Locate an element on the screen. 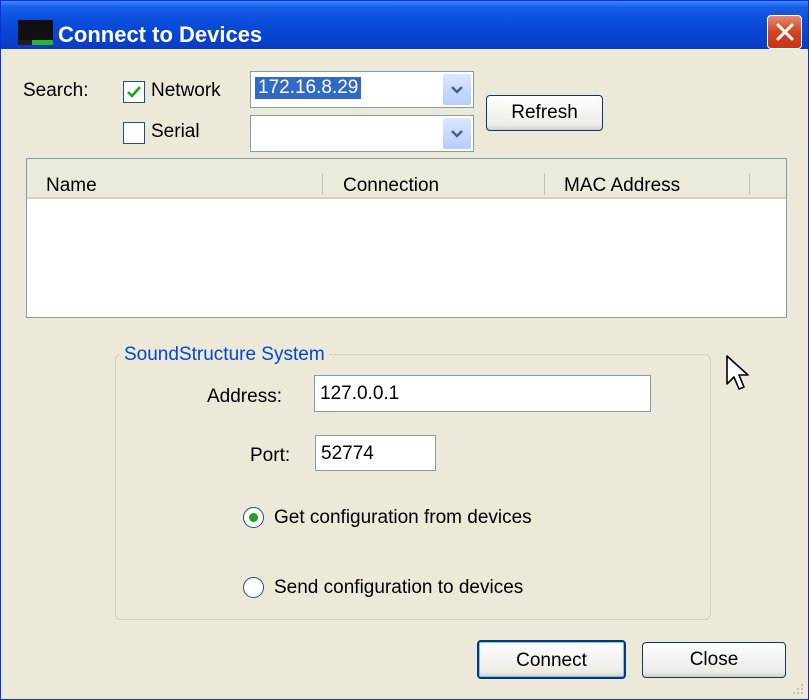 This screenshot has width=809, height=700. address-label: Address: is located at coordinates (244, 396).